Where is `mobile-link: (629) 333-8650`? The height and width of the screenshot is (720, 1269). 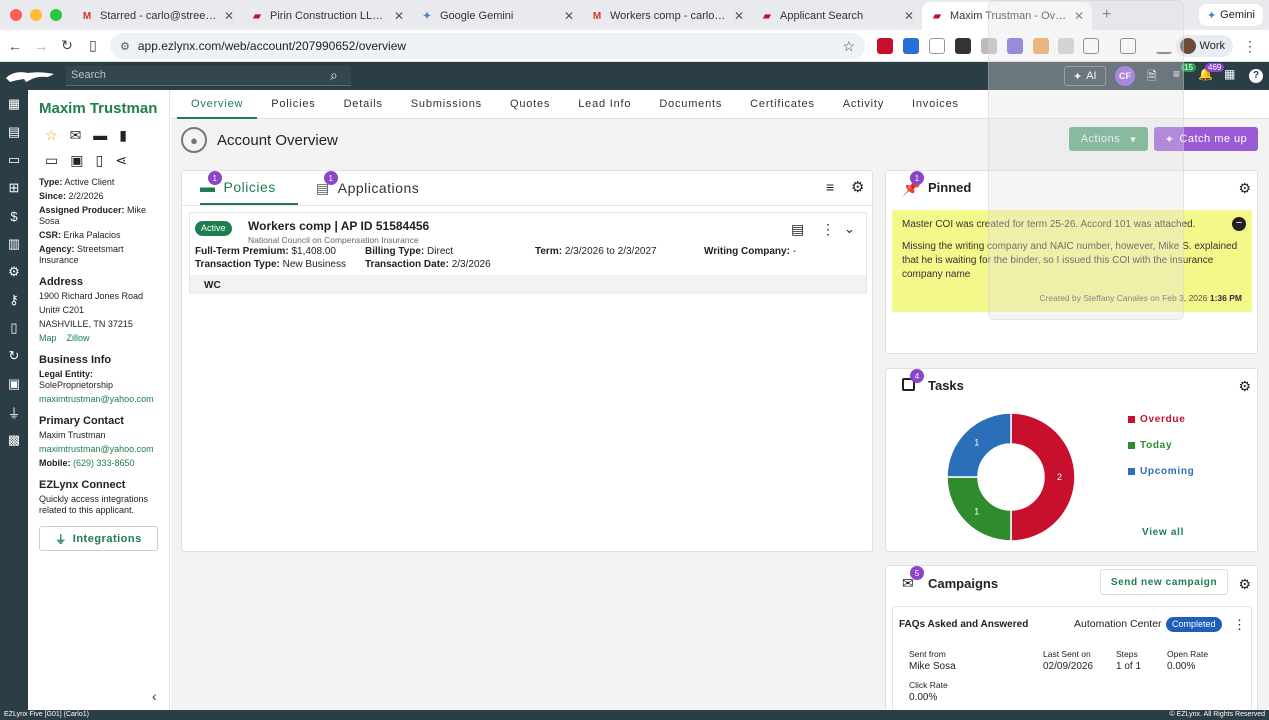
mobile-link: (629) 333-8650 is located at coordinates (104, 463).